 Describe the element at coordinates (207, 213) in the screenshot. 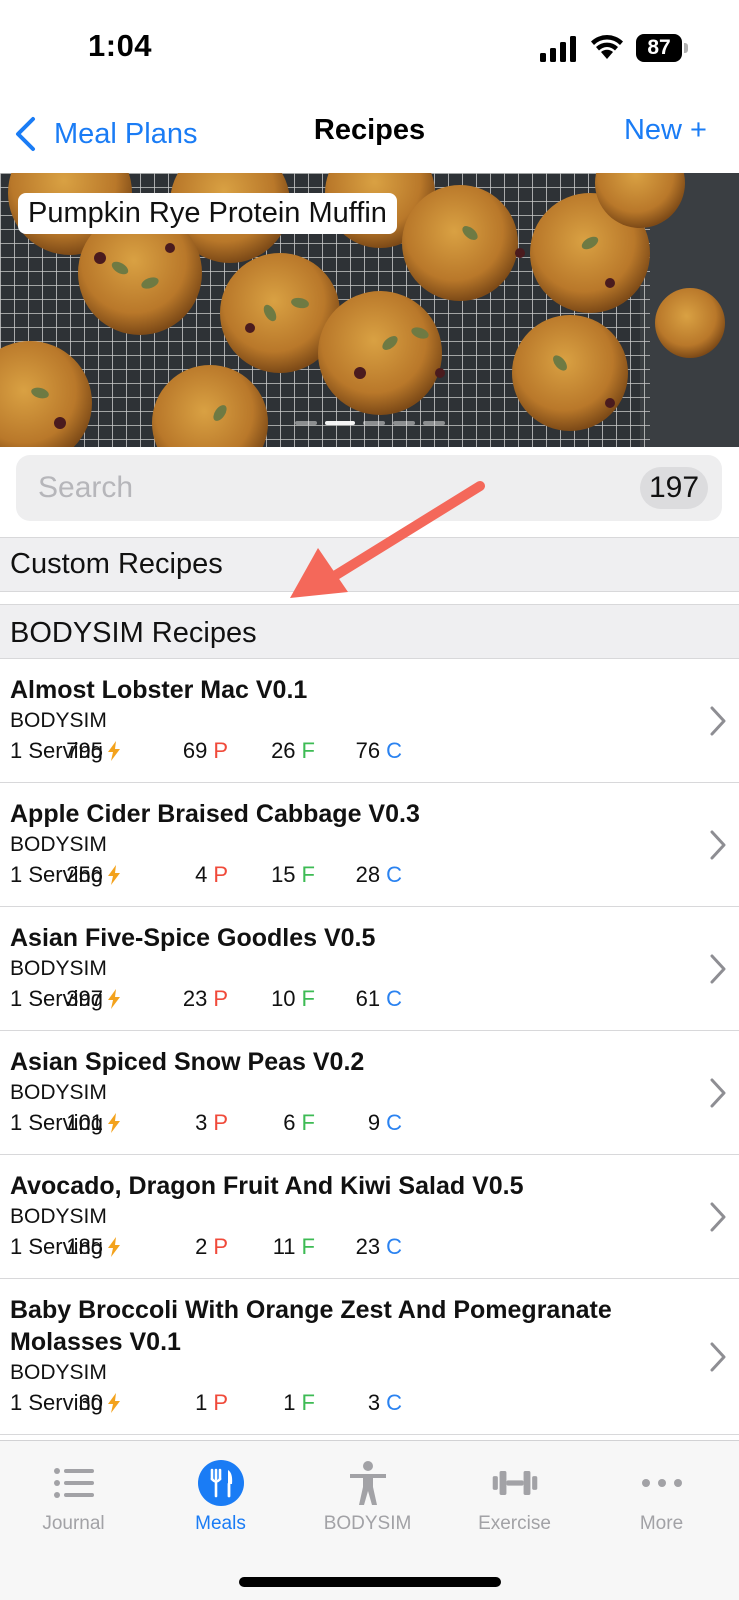

I see `featured-recipe-title: Pumpkin Rye Protein Muffin` at that location.